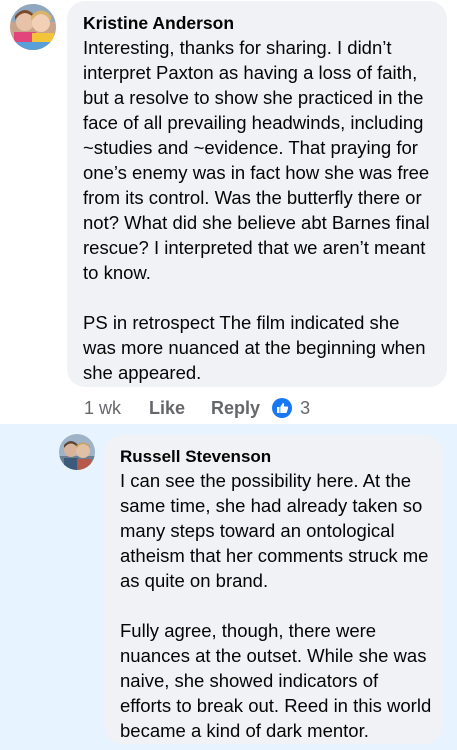 Image resolution: width=457 pixels, height=750 pixels. Describe the element at coordinates (197, 408) in the screenshot. I see `comment-actions: 1 wk Like Reply 3` at that location.